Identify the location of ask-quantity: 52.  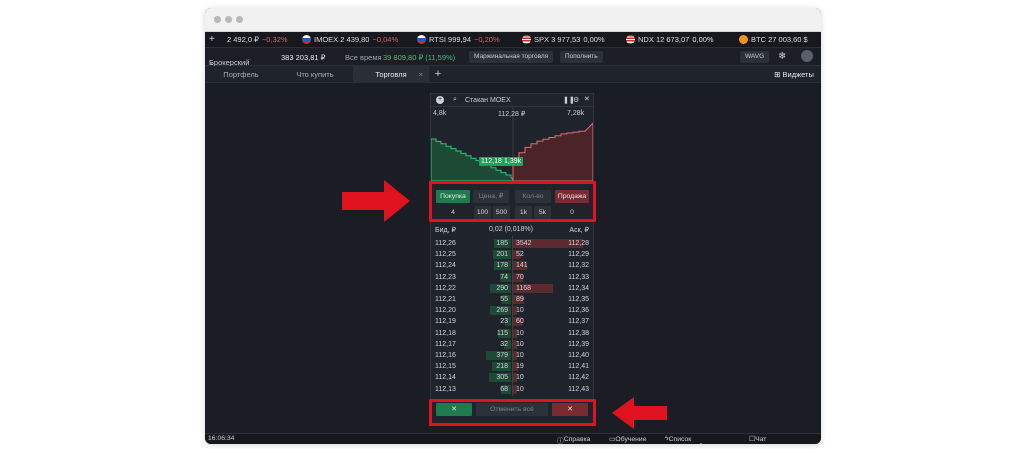
(520, 255).